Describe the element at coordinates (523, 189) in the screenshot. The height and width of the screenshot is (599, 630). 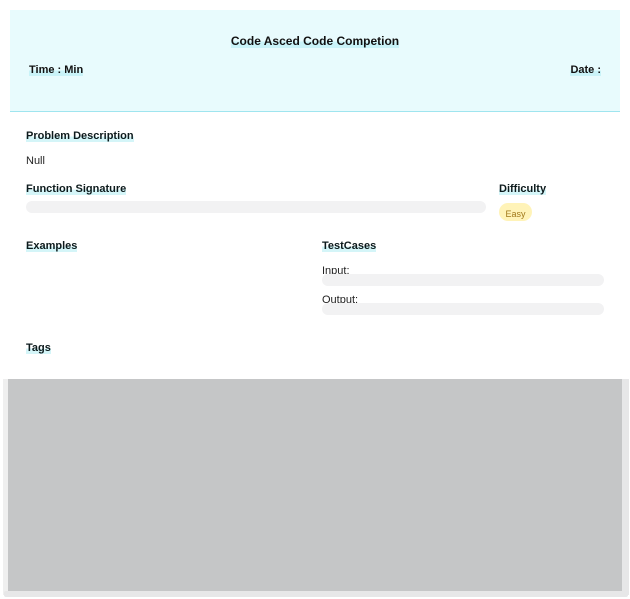
I see `difficulty-label: Difficulty` at that location.